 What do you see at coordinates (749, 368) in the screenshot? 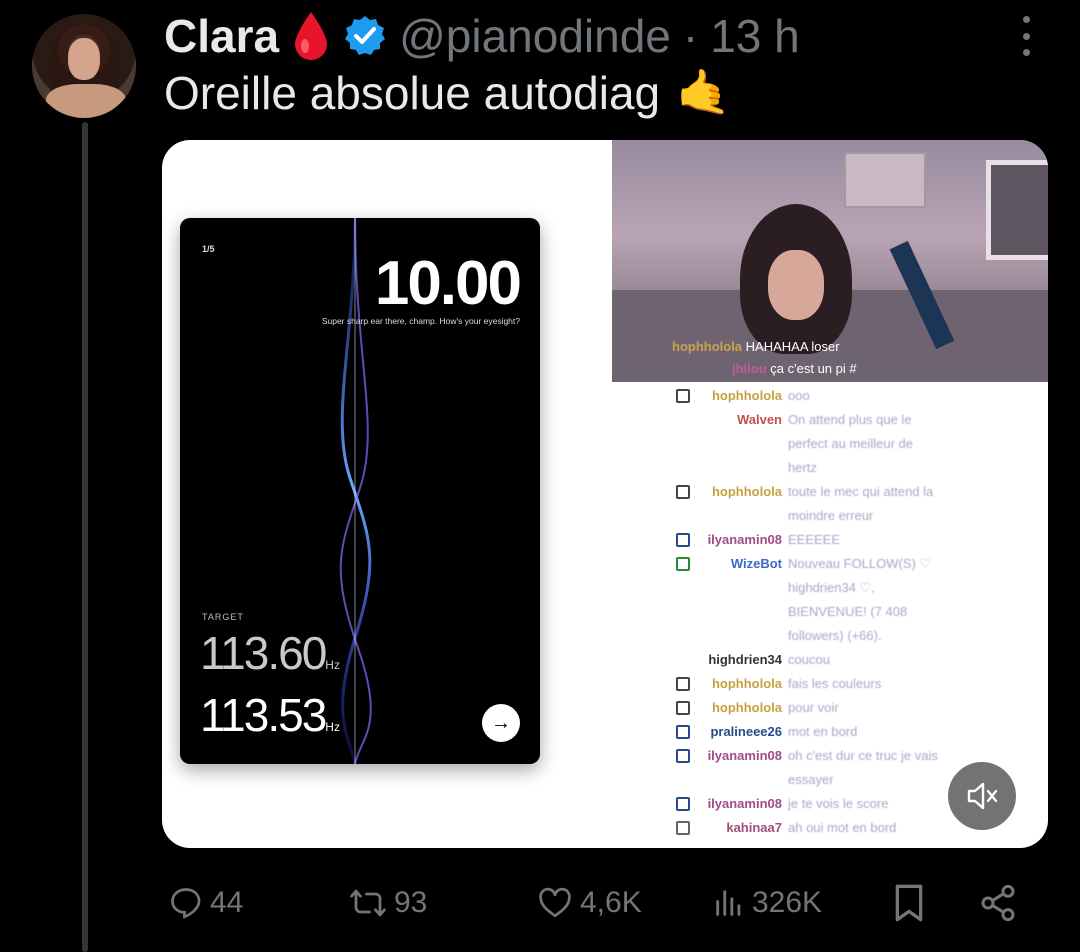
I see `overlay-chat-user: jhilou` at bounding box center [749, 368].